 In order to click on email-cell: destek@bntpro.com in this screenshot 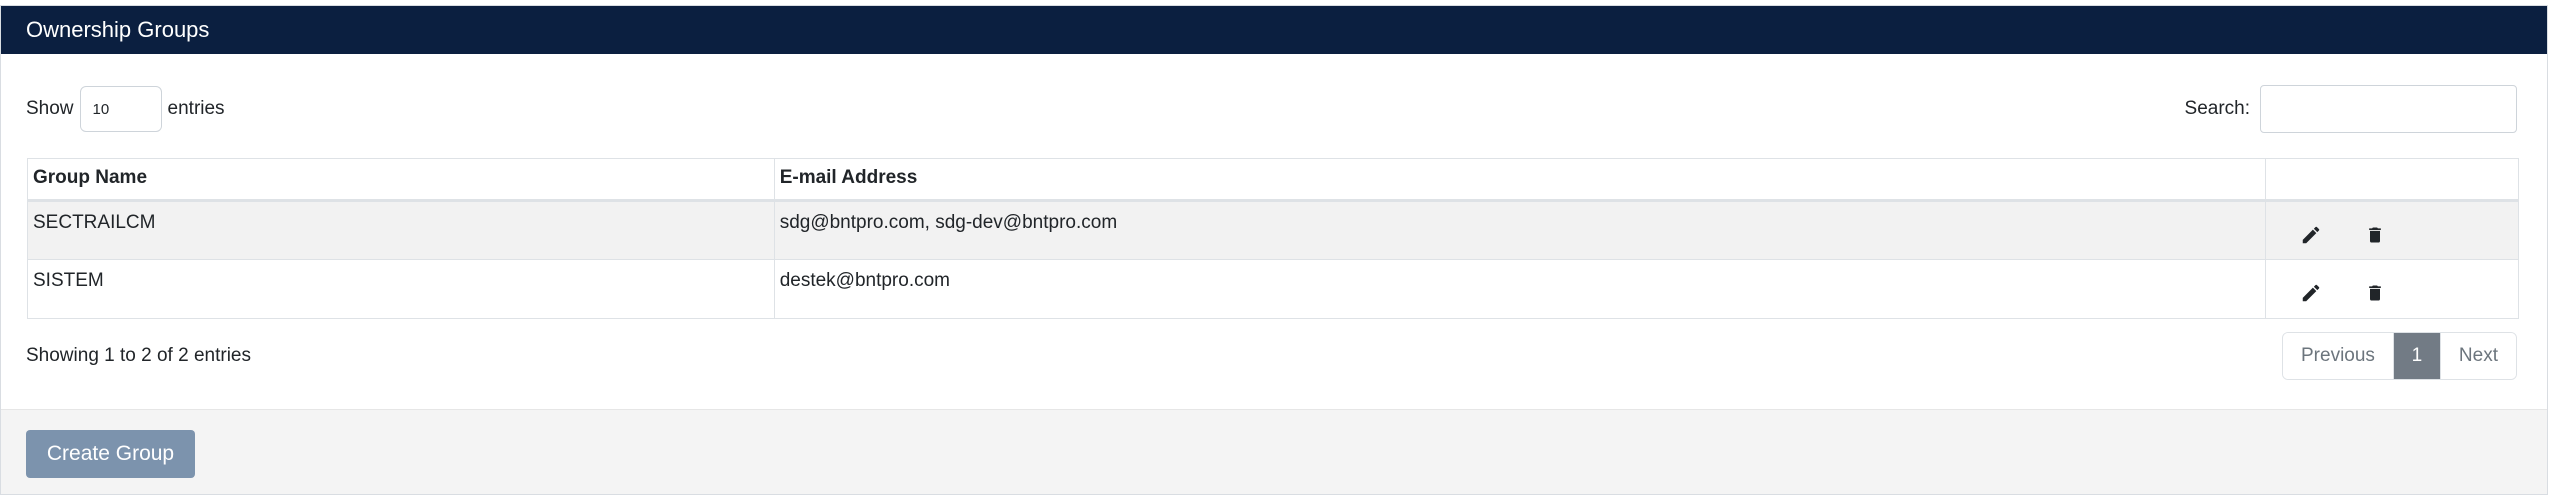, I will do `click(1520, 289)`.